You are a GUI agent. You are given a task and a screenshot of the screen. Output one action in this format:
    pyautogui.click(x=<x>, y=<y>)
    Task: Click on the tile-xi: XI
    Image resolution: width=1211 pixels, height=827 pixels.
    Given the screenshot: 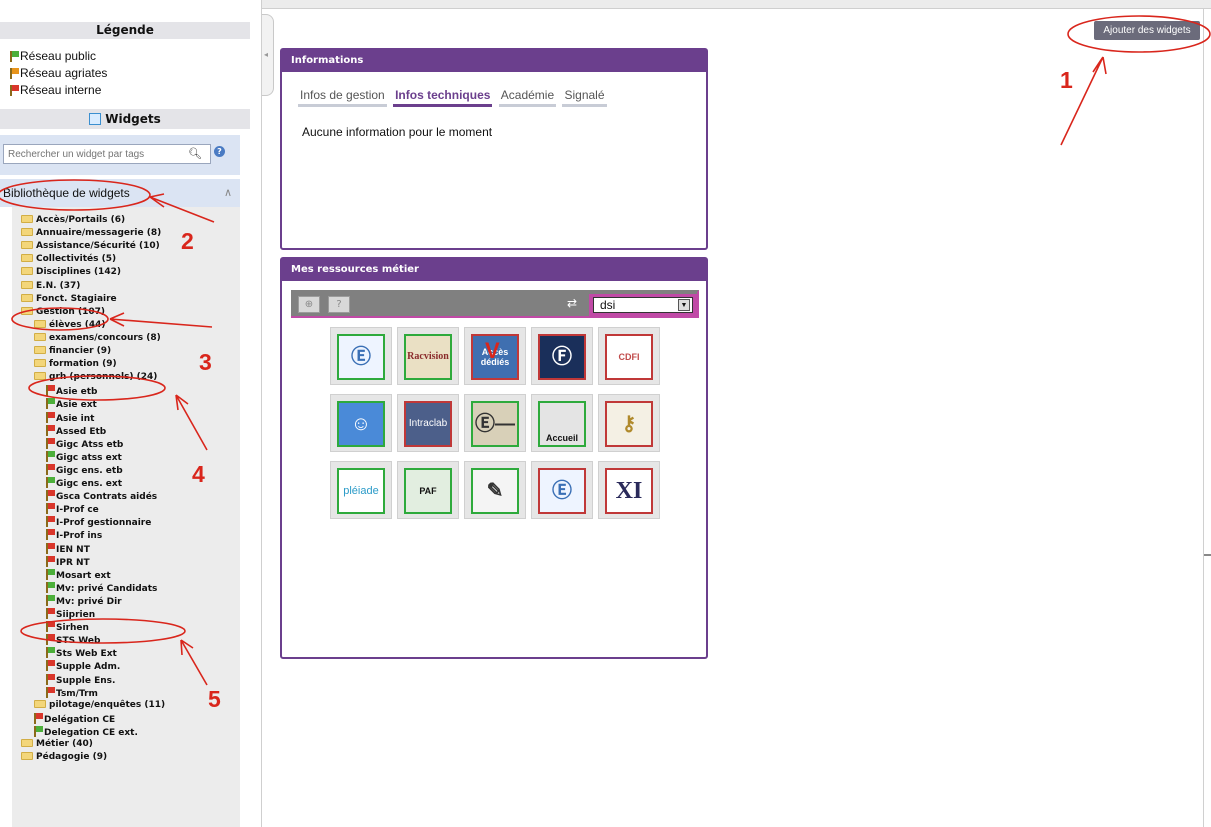 What is the action you would take?
    pyautogui.click(x=629, y=490)
    